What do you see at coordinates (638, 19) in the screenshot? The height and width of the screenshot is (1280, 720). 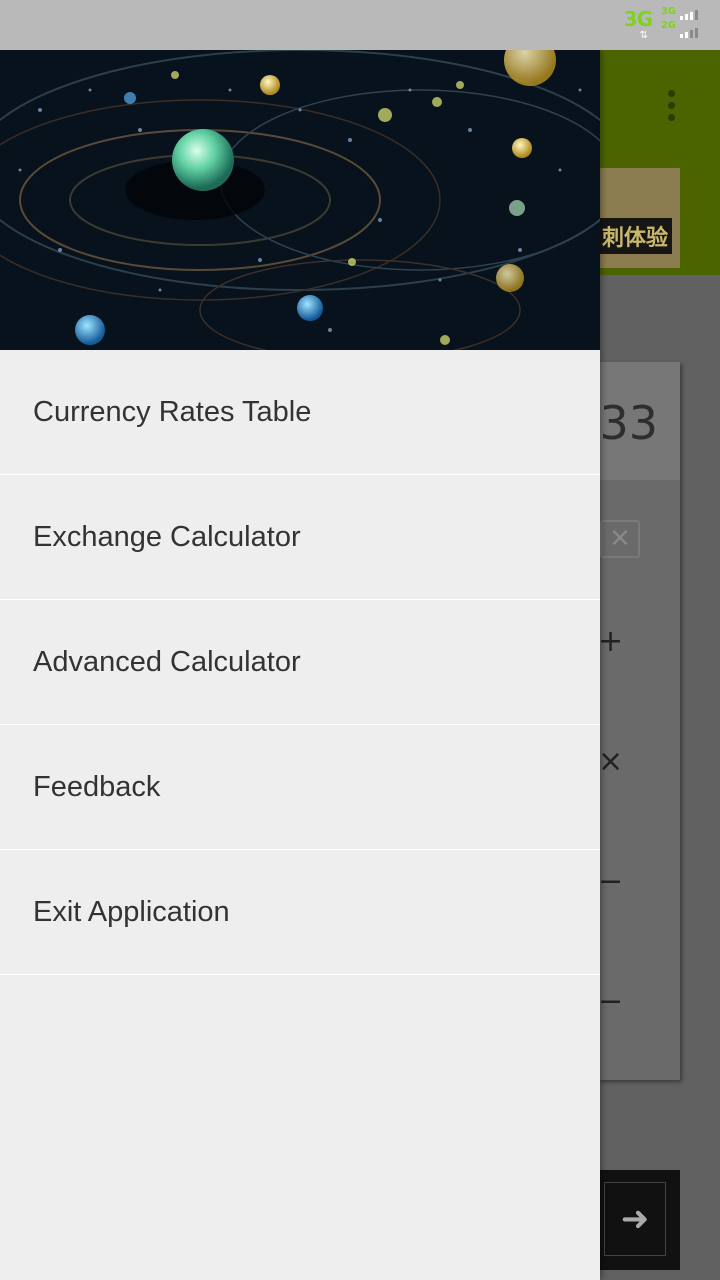 I see `network-type-indicator: 3G` at bounding box center [638, 19].